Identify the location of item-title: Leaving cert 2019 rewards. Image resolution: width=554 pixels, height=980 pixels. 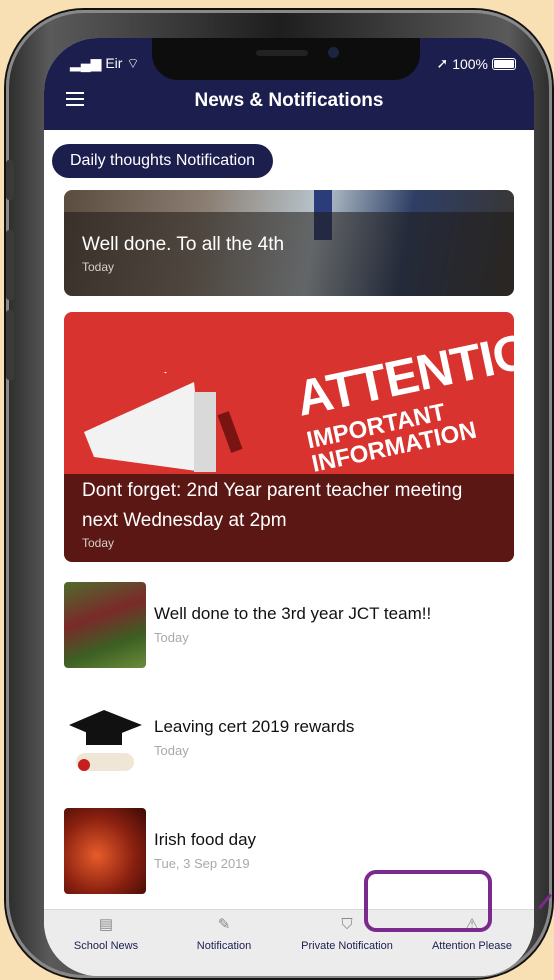
(254, 726).